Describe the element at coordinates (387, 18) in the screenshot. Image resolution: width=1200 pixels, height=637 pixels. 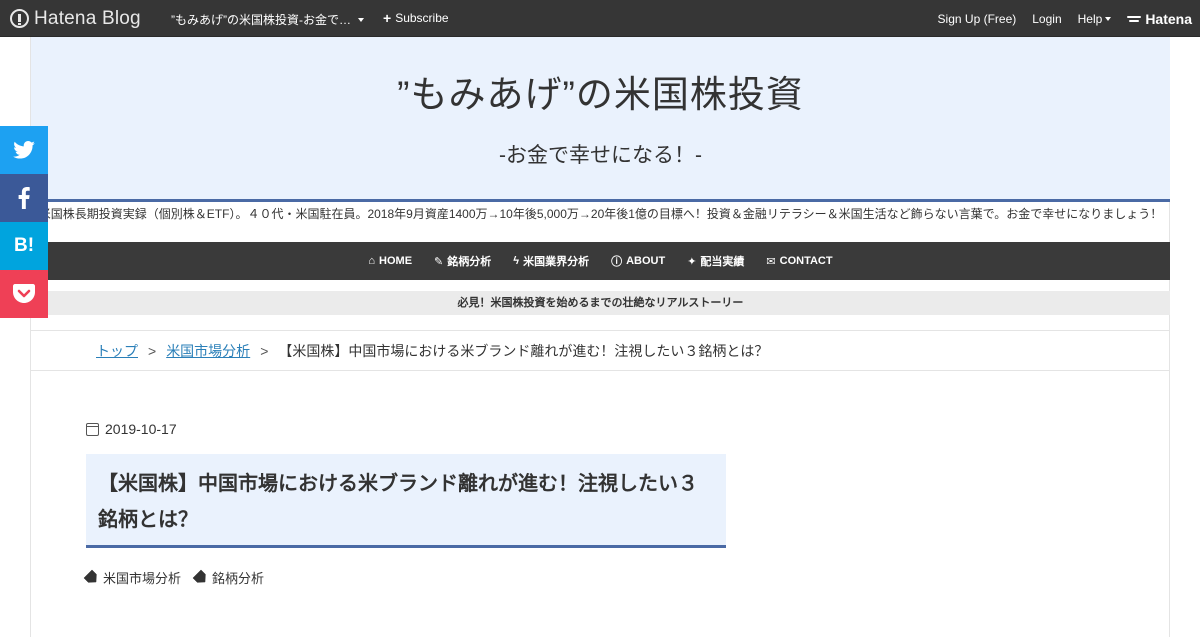
I see `plus-icon: +` at that location.